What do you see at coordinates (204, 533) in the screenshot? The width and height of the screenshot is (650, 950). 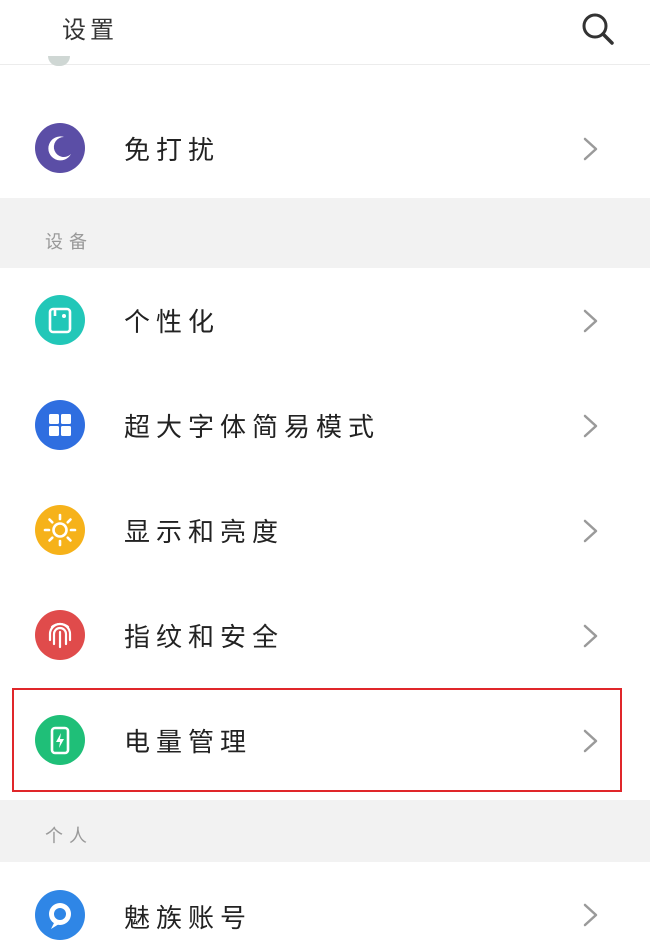 I see `settings-item-label: 显示和亮度` at bounding box center [204, 533].